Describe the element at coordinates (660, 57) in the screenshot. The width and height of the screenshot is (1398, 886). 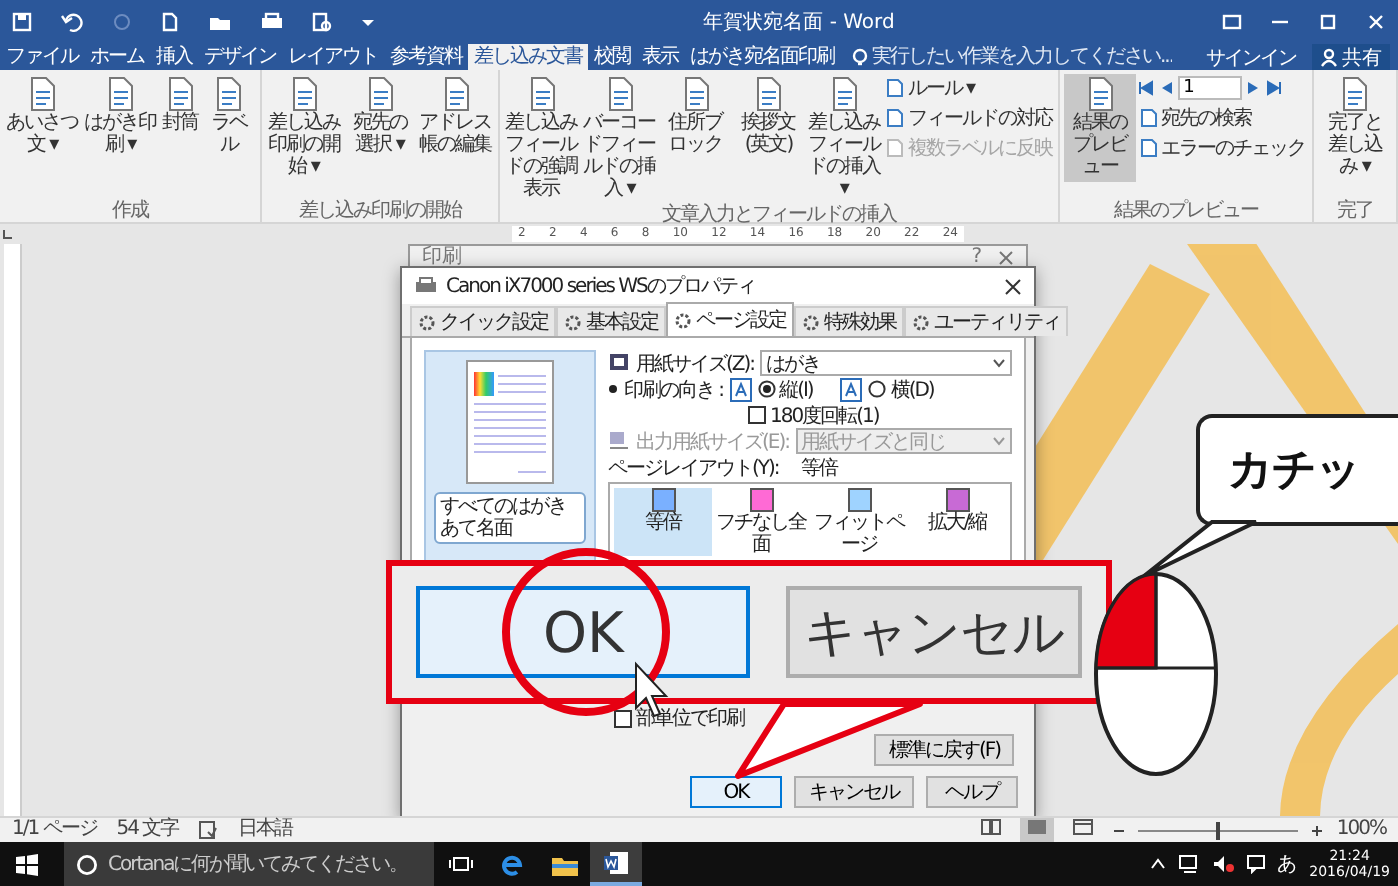
I see `ribbon-tab: 表示` at that location.